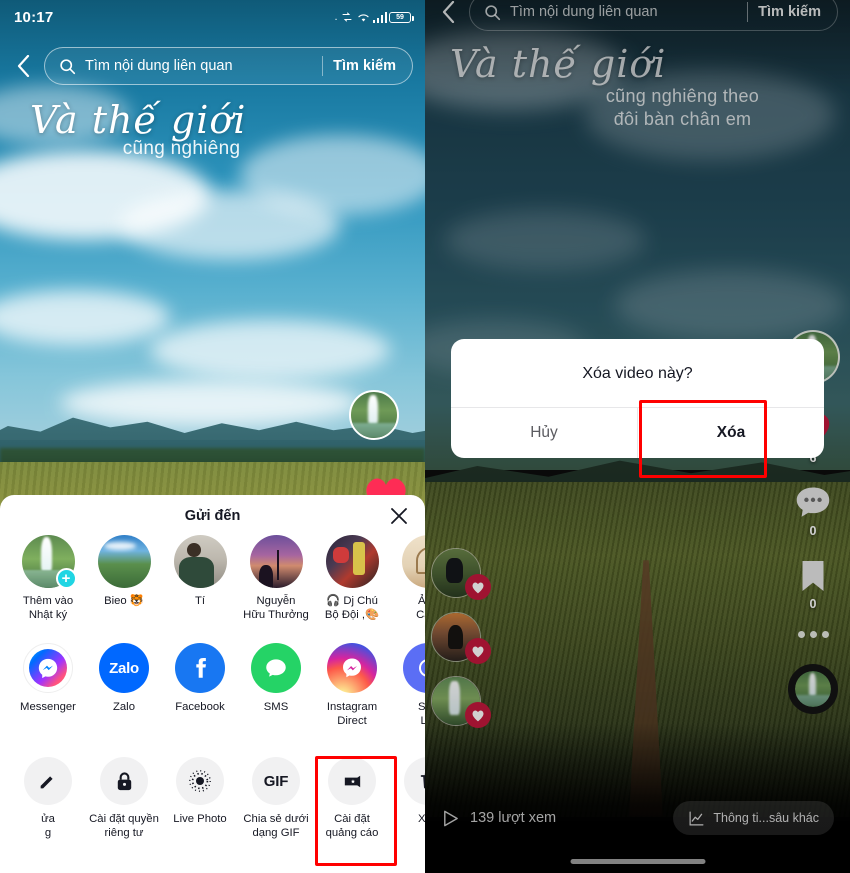 This screenshot has width=850, height=873. I want to click on gif-label: GIF, so click(276, 781).